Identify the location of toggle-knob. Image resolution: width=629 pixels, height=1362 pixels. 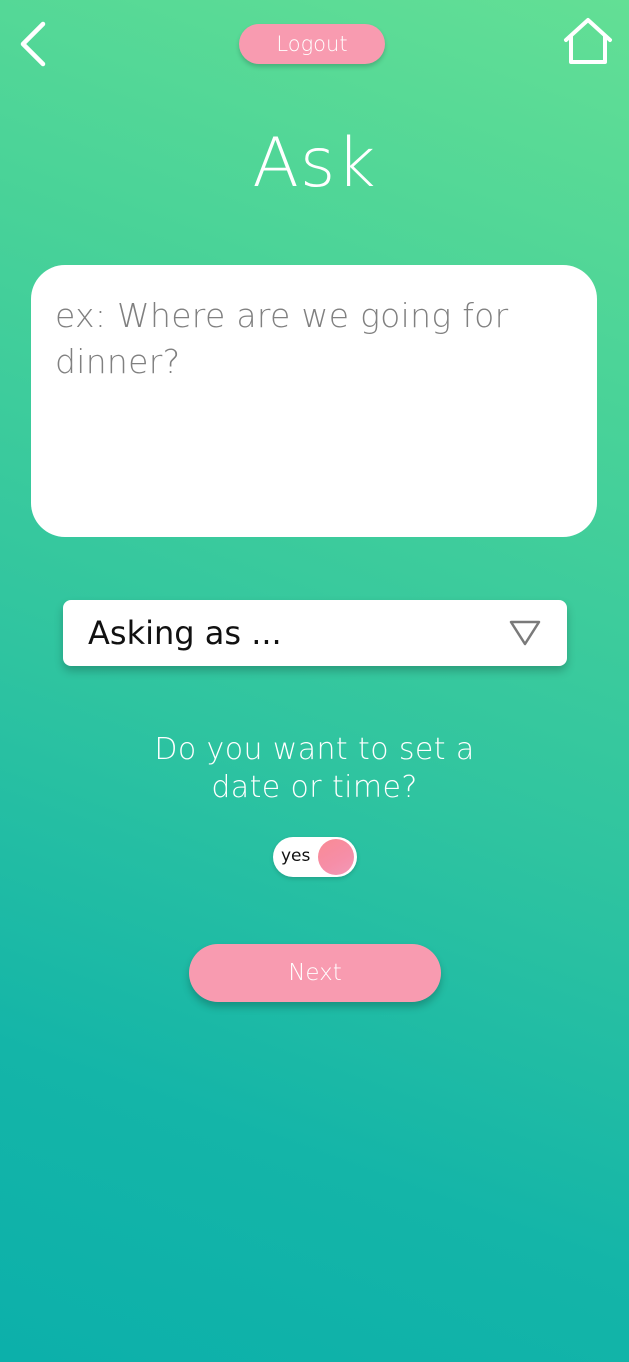
(336, 857).